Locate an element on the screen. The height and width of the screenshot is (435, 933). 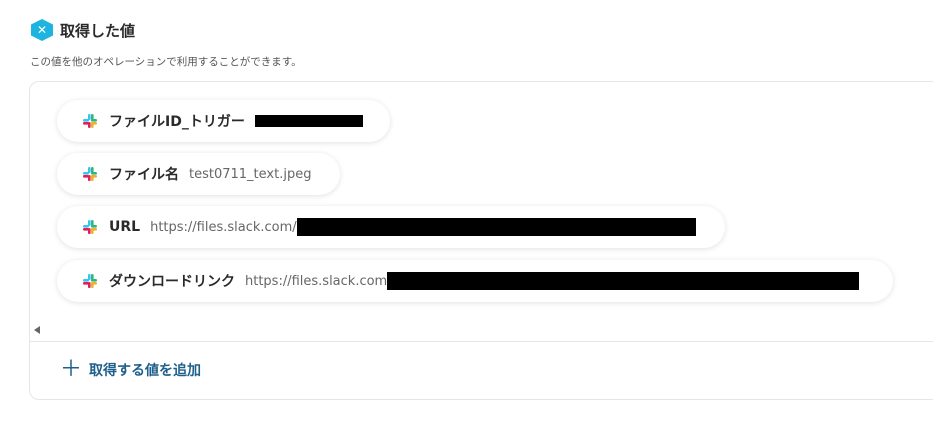
add-value-label: 取得する値を追加 is located at coordinates (145, 371).